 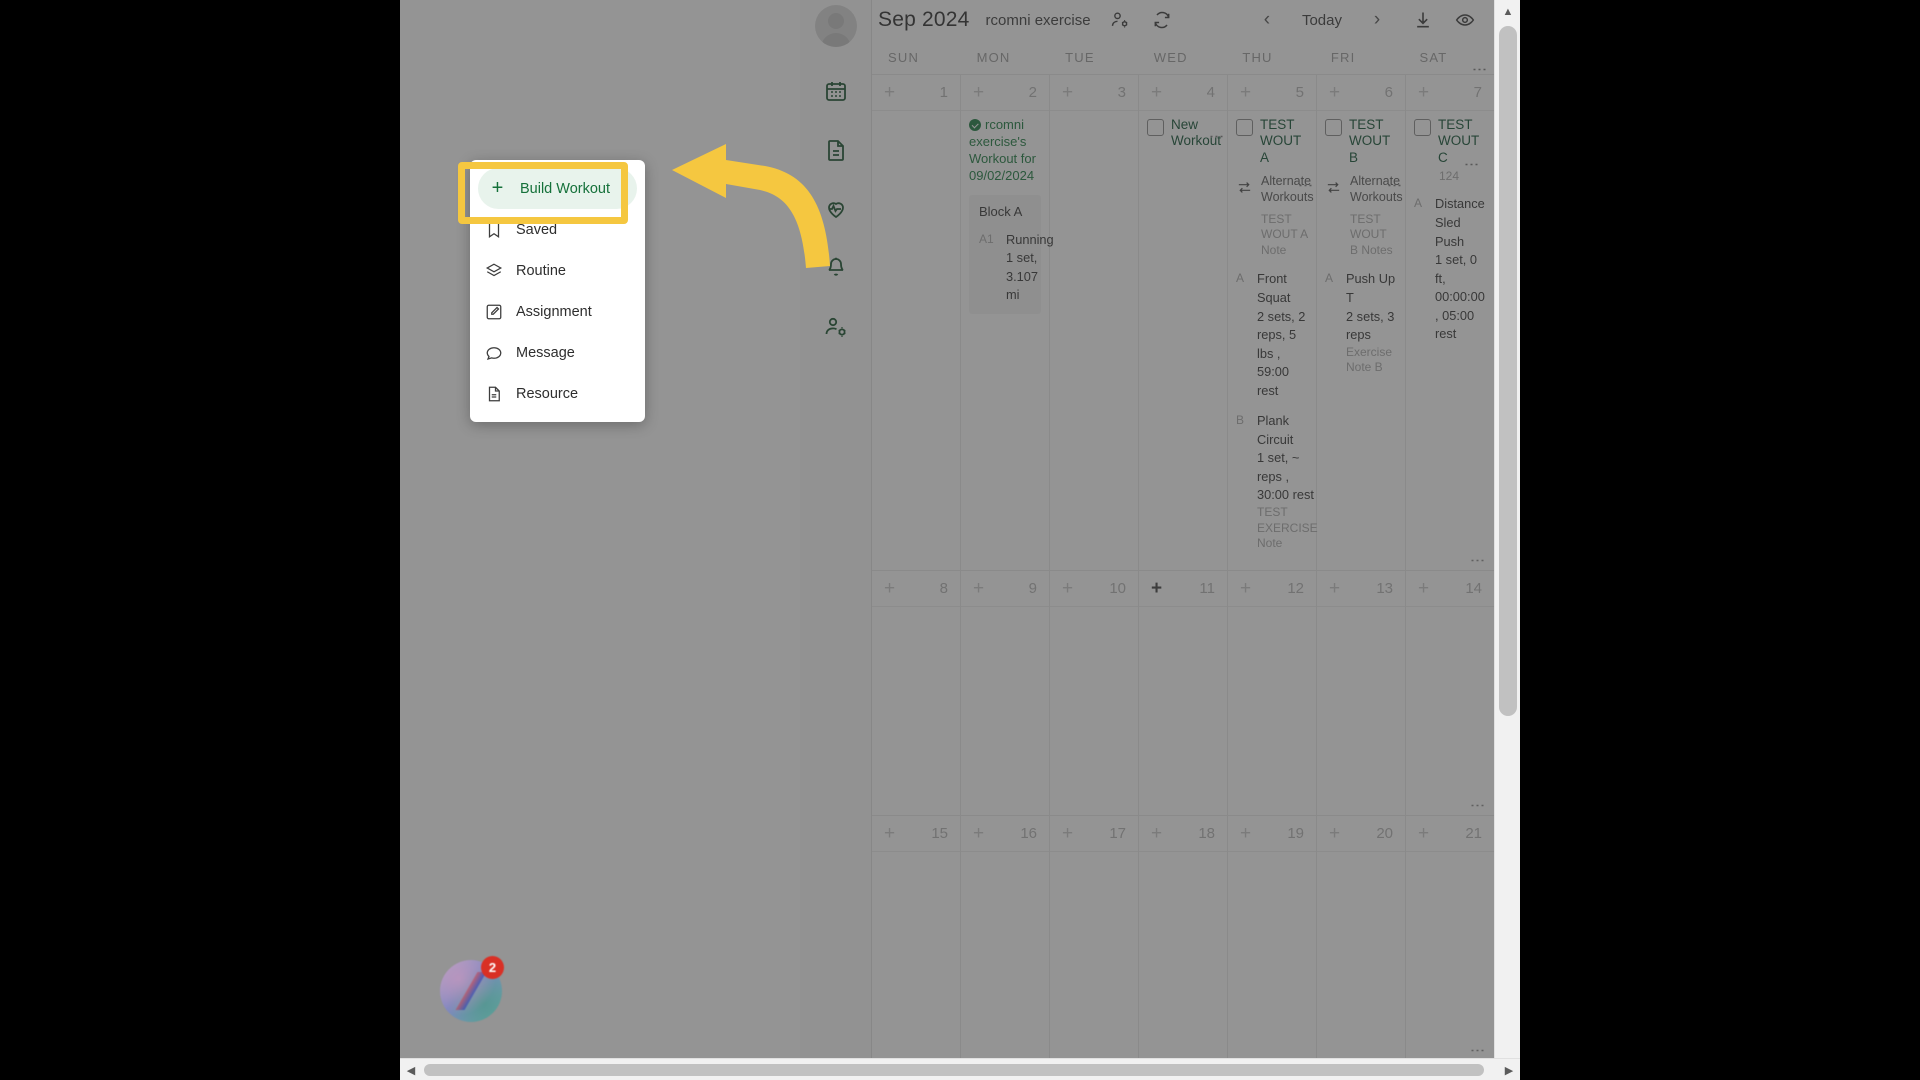 What do you see at coordinates (1361, 937) in the screenshot?
I see `calendar-day-cell: +20` at bounding box center [1361, 937].